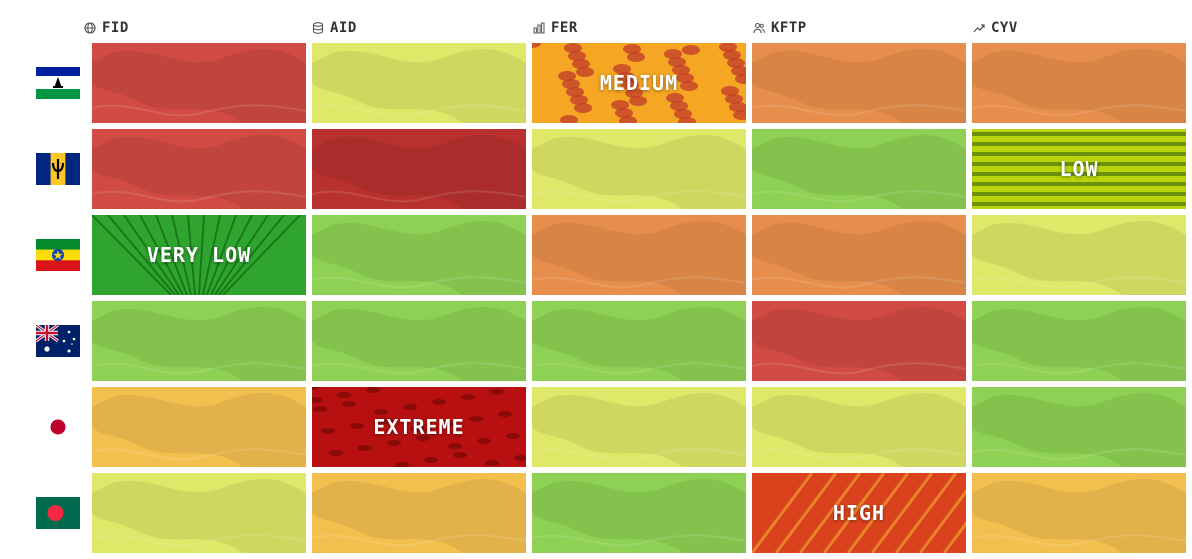 This screenshot has width=1192, height=559. What do you see at coordinates (58, 83) in the screenshot?
I see `lesotho-flag-icon` at bounding box center [58, 83].